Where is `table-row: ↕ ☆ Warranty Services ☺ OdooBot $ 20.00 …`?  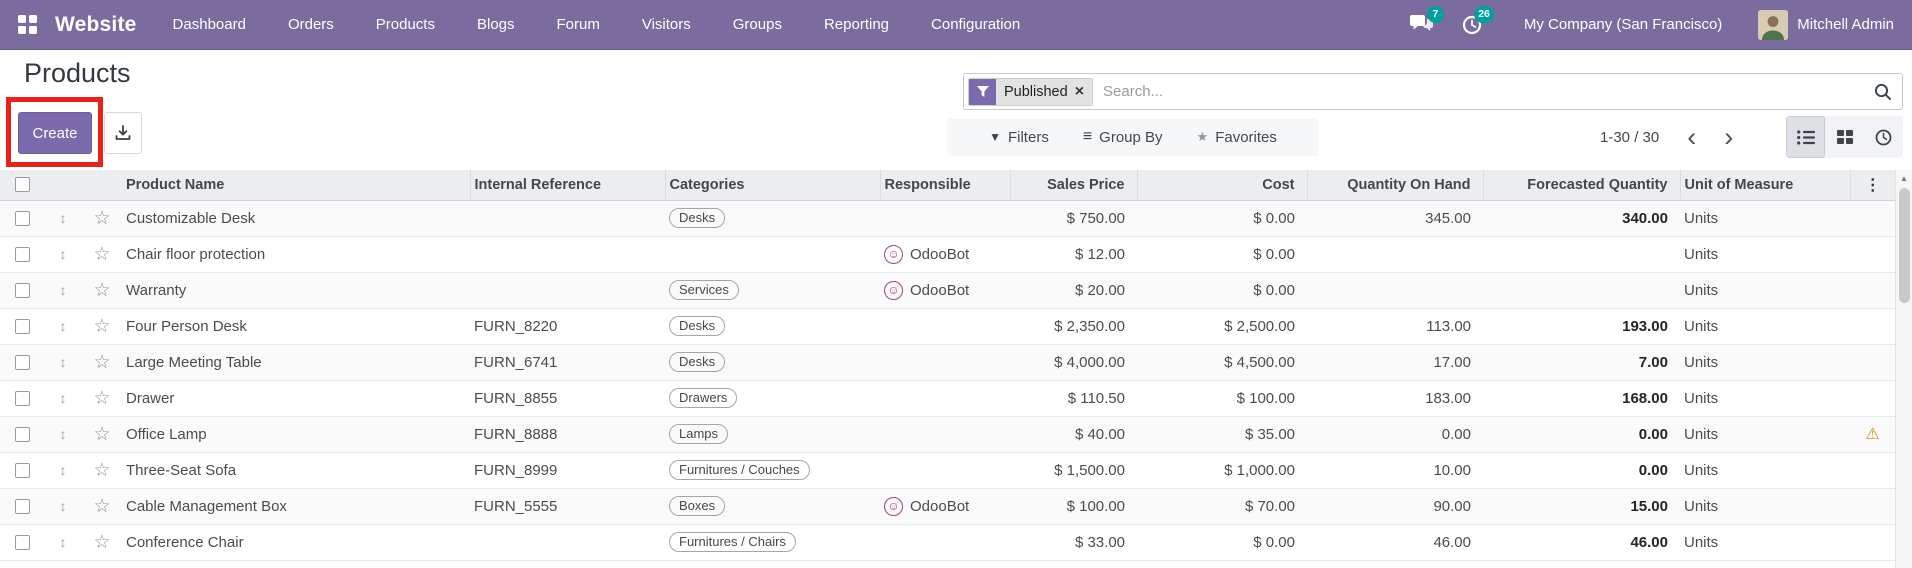
table-row: ↕ ☆ Warranty Services ☺ OdooBot $ 20.00 … is located at coordinates (947, 290).